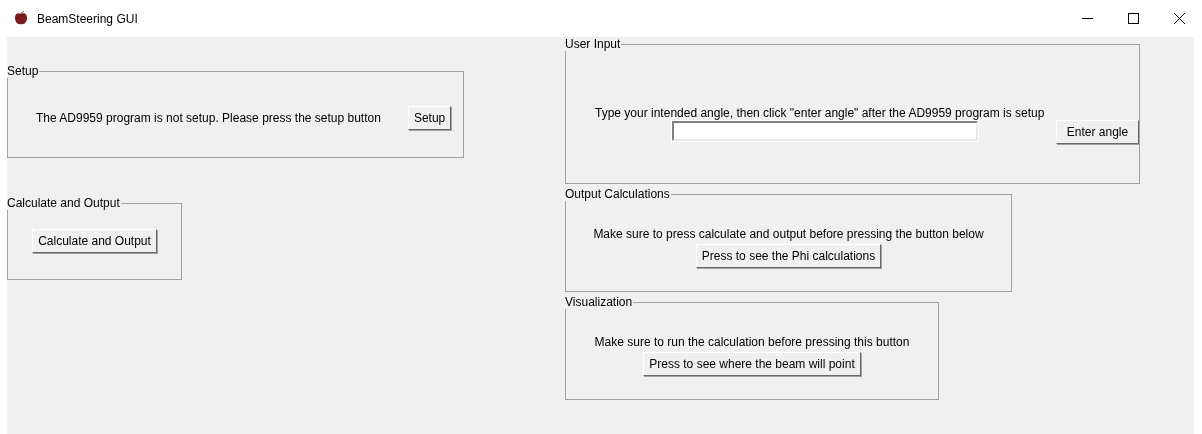  What do you see at coordinates (752, 341) in the screenshot?
I see `instruction-text: Make sure to run the calculation before pressing this button` at bounding box center [752, 341].